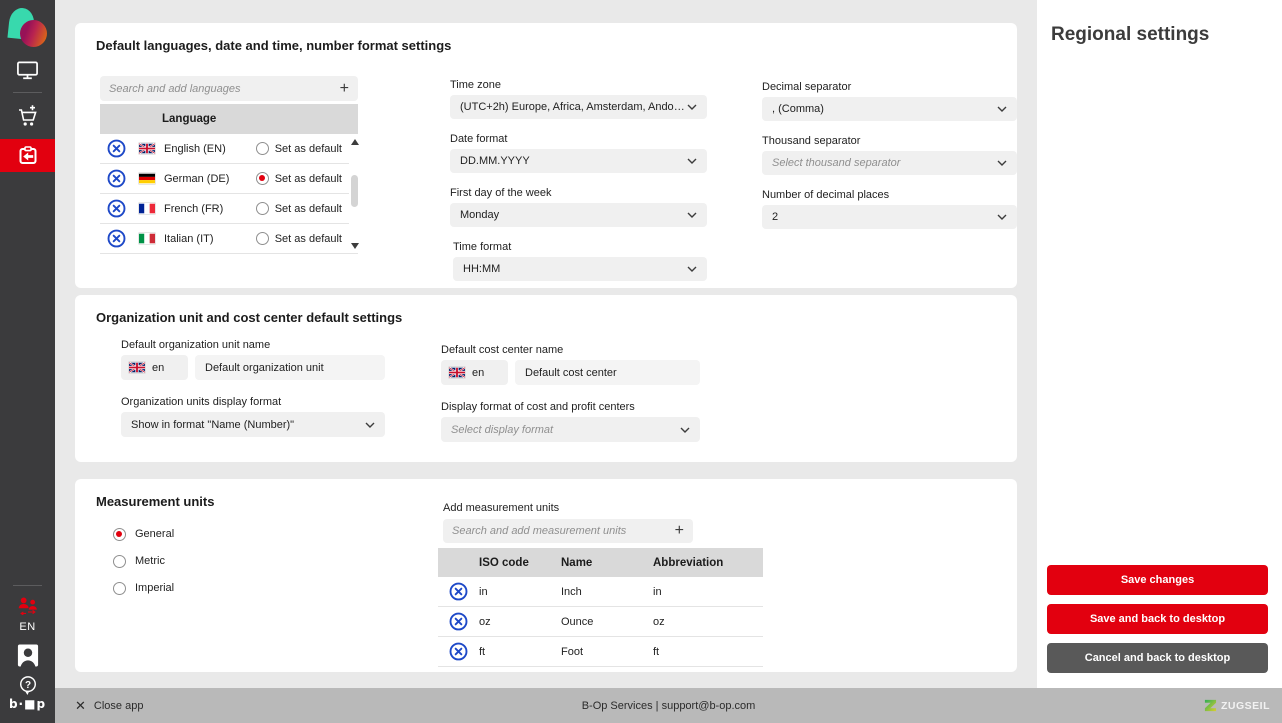 This screenshot has height=723, width=1282. I want to click on sidebar-item-help: ?, so click(27, 685).